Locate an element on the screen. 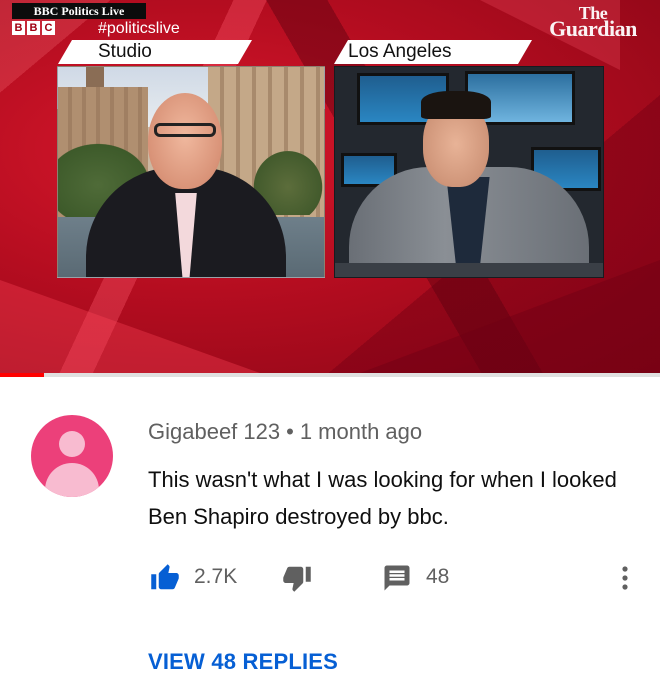 The image size is (660, 682). comment-actions: 2.7K 48 is located at coordinates (398, 578).